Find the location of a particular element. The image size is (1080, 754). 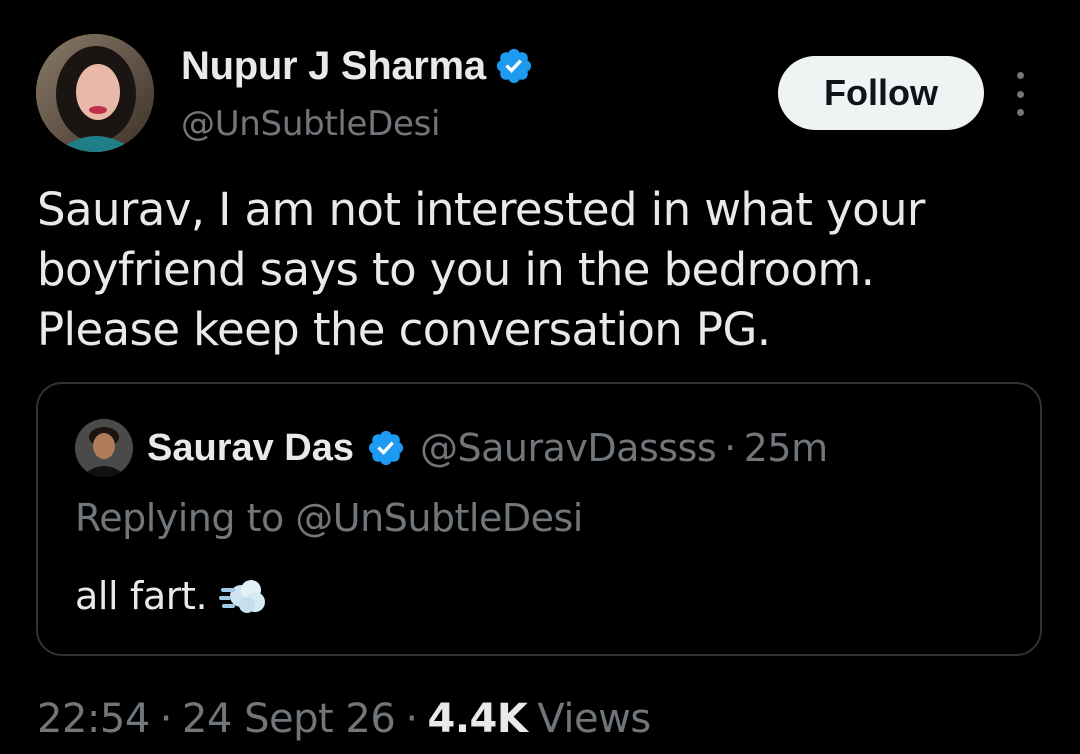

quoted-display-name: Saurav Das is located at coordinates (251, 447).